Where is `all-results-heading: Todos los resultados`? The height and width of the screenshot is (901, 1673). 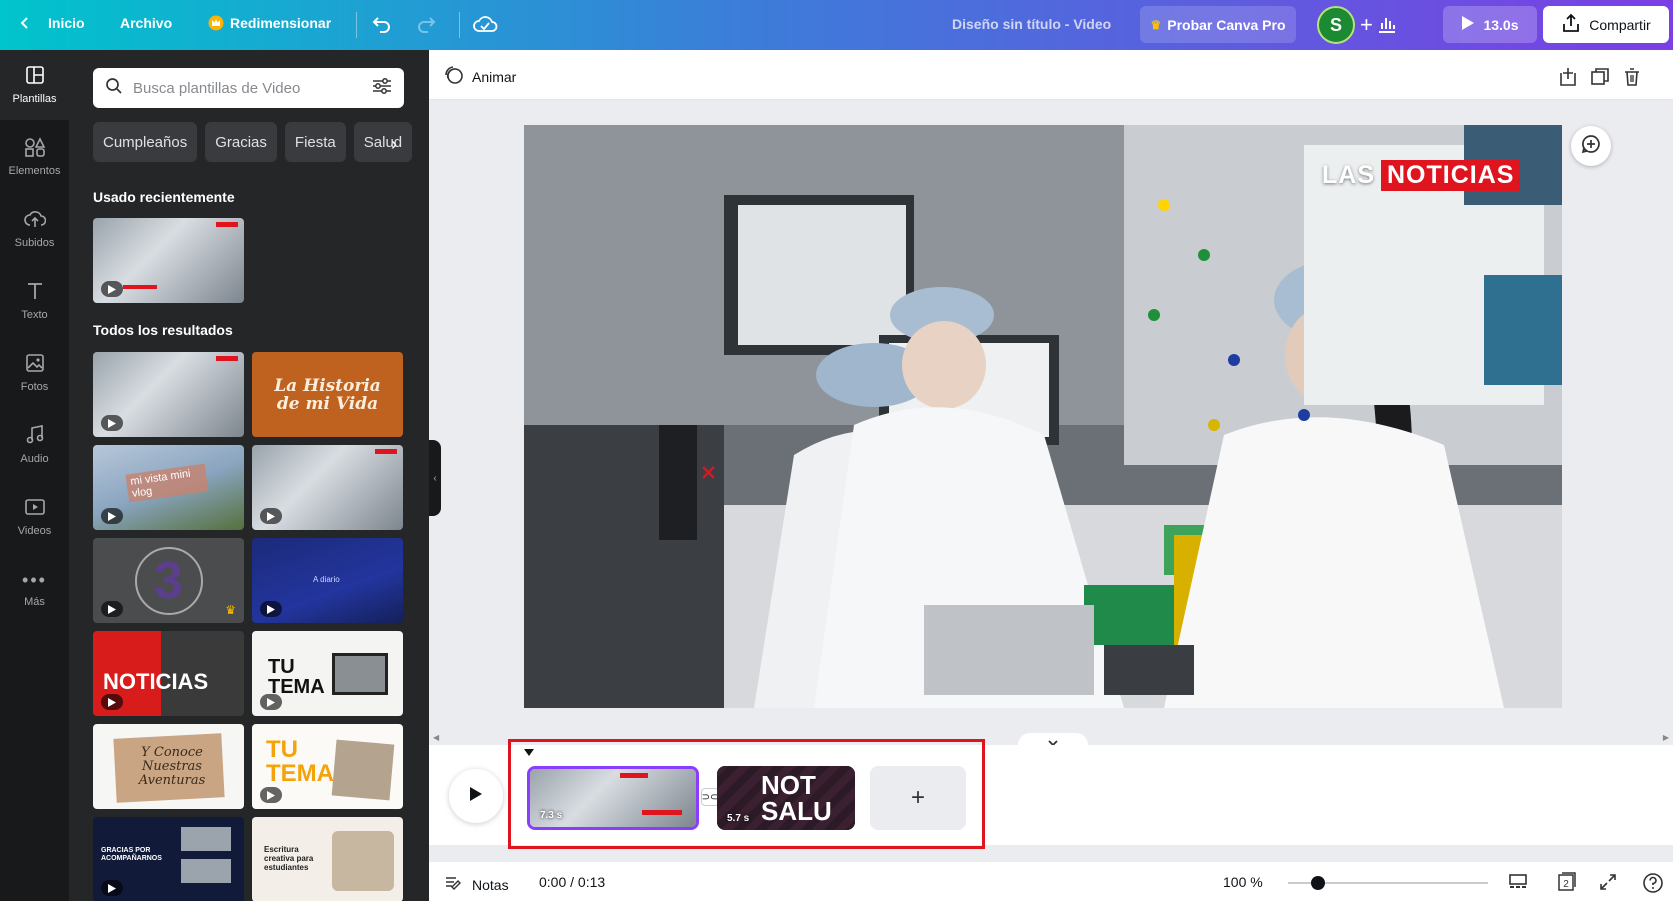
all-results-heading: Todos los resultados is located at coordinates (163, 330).